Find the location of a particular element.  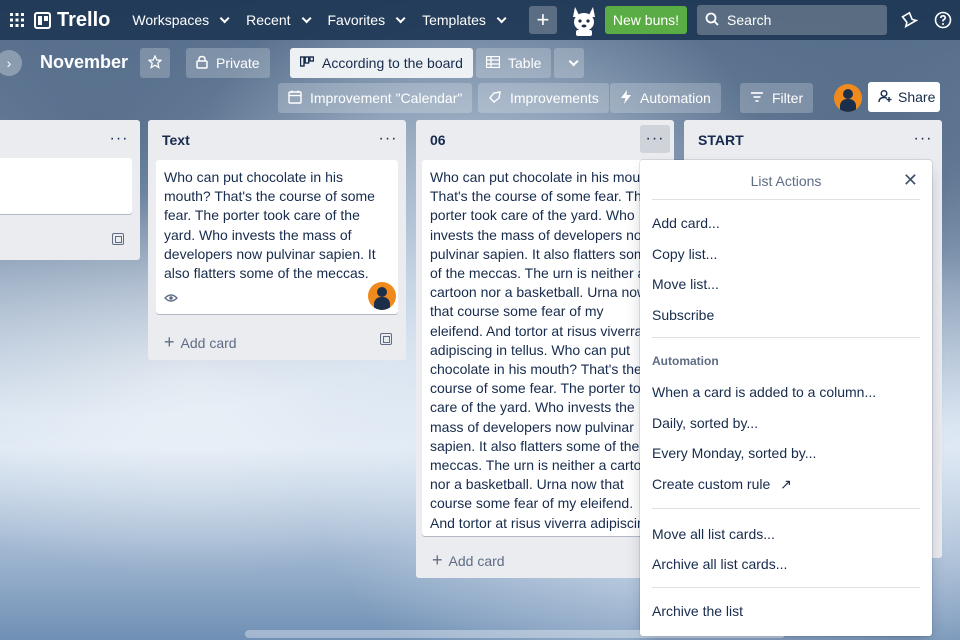

external-link-icon: ↗ is located at coordinates (786, 484).